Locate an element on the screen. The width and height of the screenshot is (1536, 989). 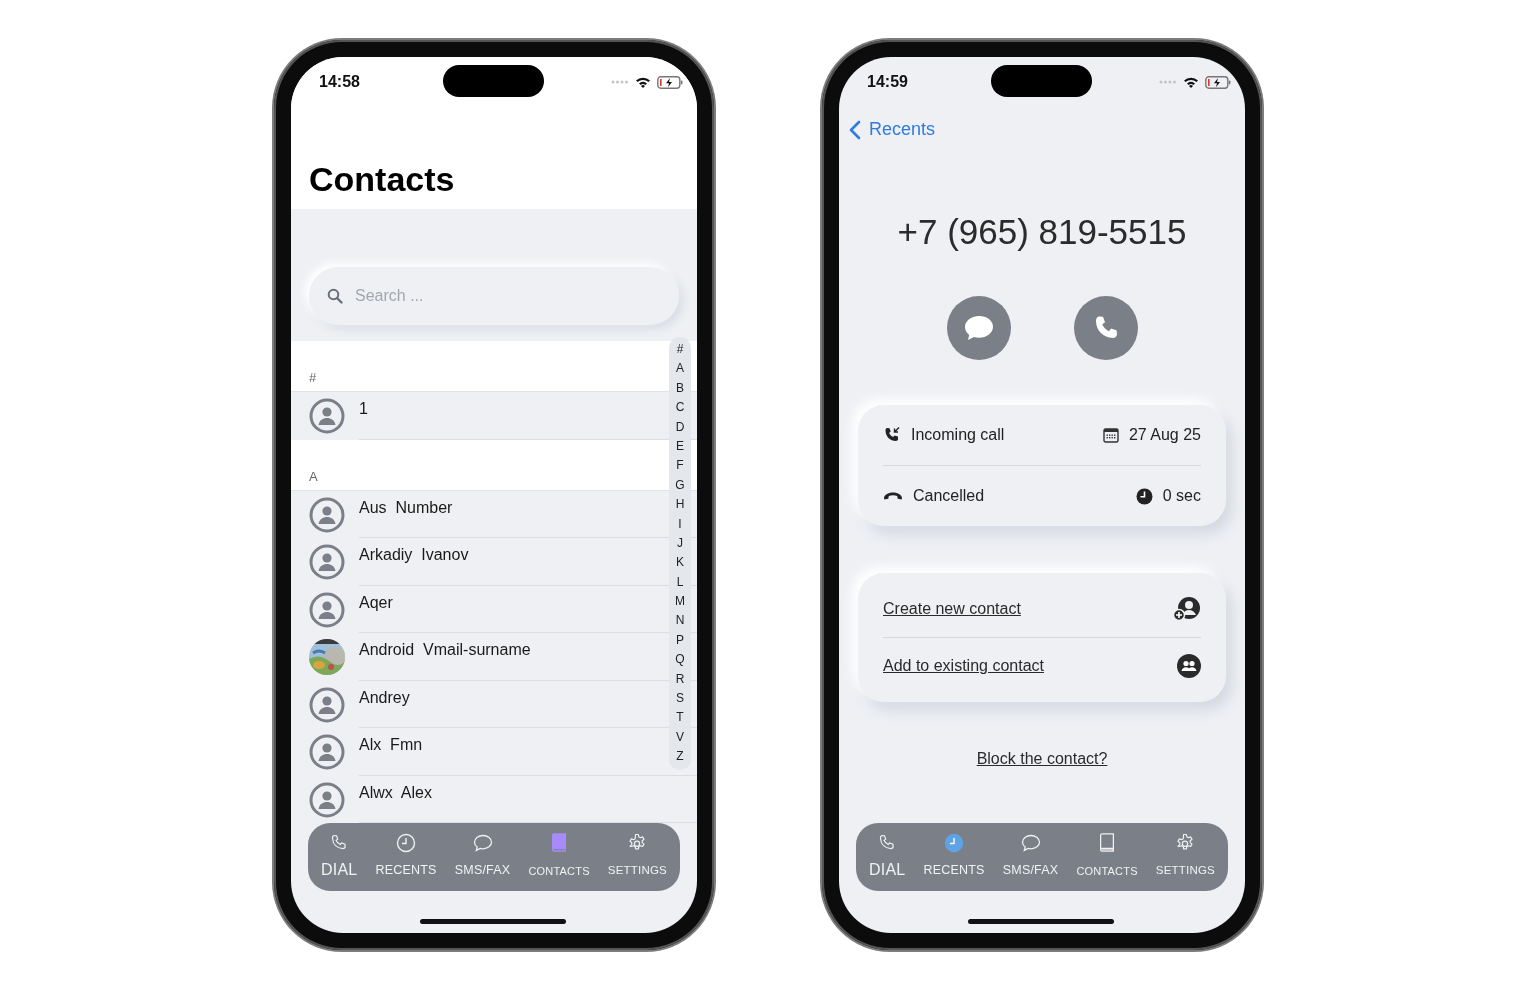
index-letter: M is located at coordinates (680, 602).